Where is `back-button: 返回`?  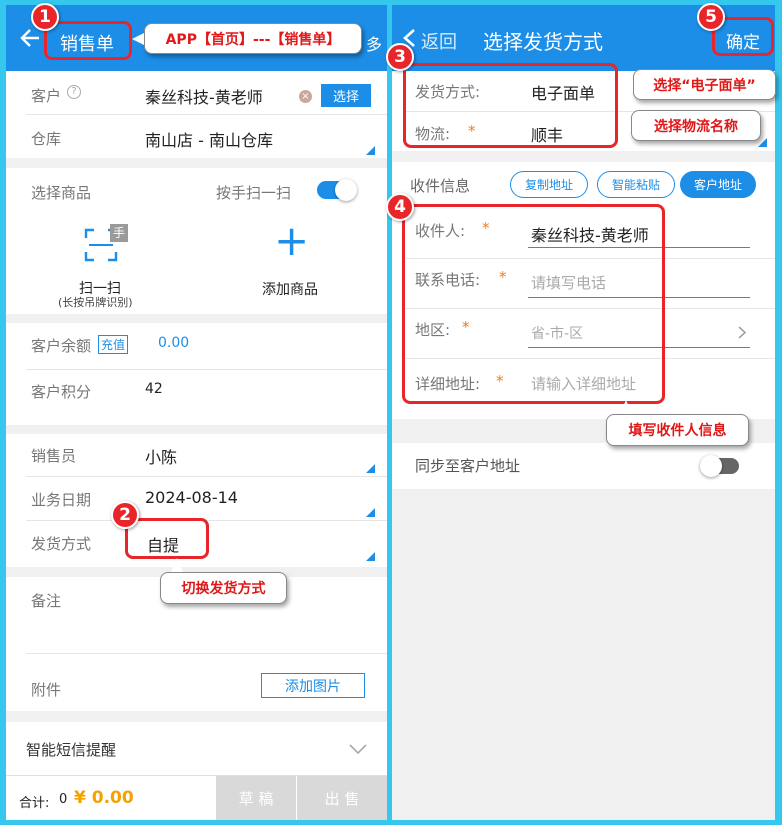
back-button: 返回 is located at coordinates (439, 41).